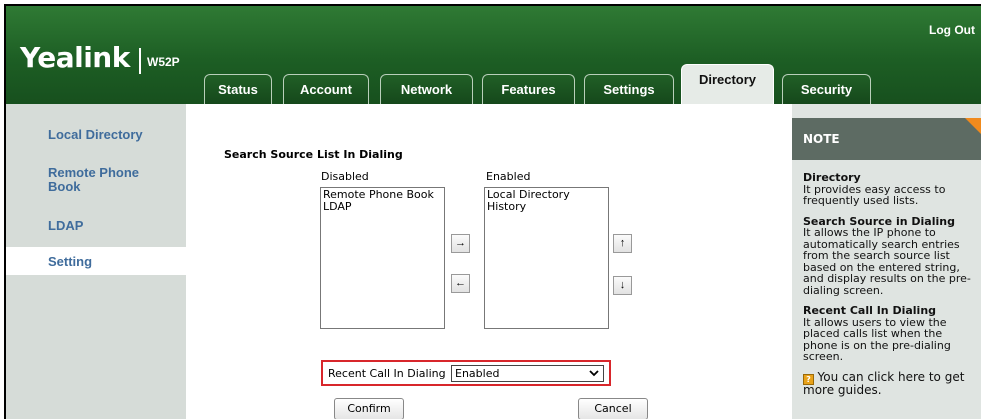  What do you see at coordinates (613, 408) in the screenshot?
I see `cancel-button: Cancel` at bounding box center [613, 408].